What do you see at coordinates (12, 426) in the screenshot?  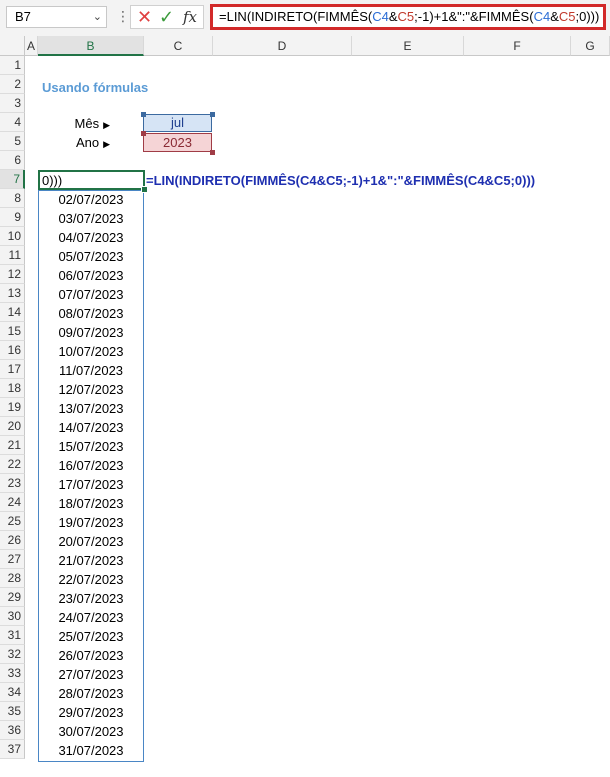 I see `row-header: 20` at bounding box center [12, 426].